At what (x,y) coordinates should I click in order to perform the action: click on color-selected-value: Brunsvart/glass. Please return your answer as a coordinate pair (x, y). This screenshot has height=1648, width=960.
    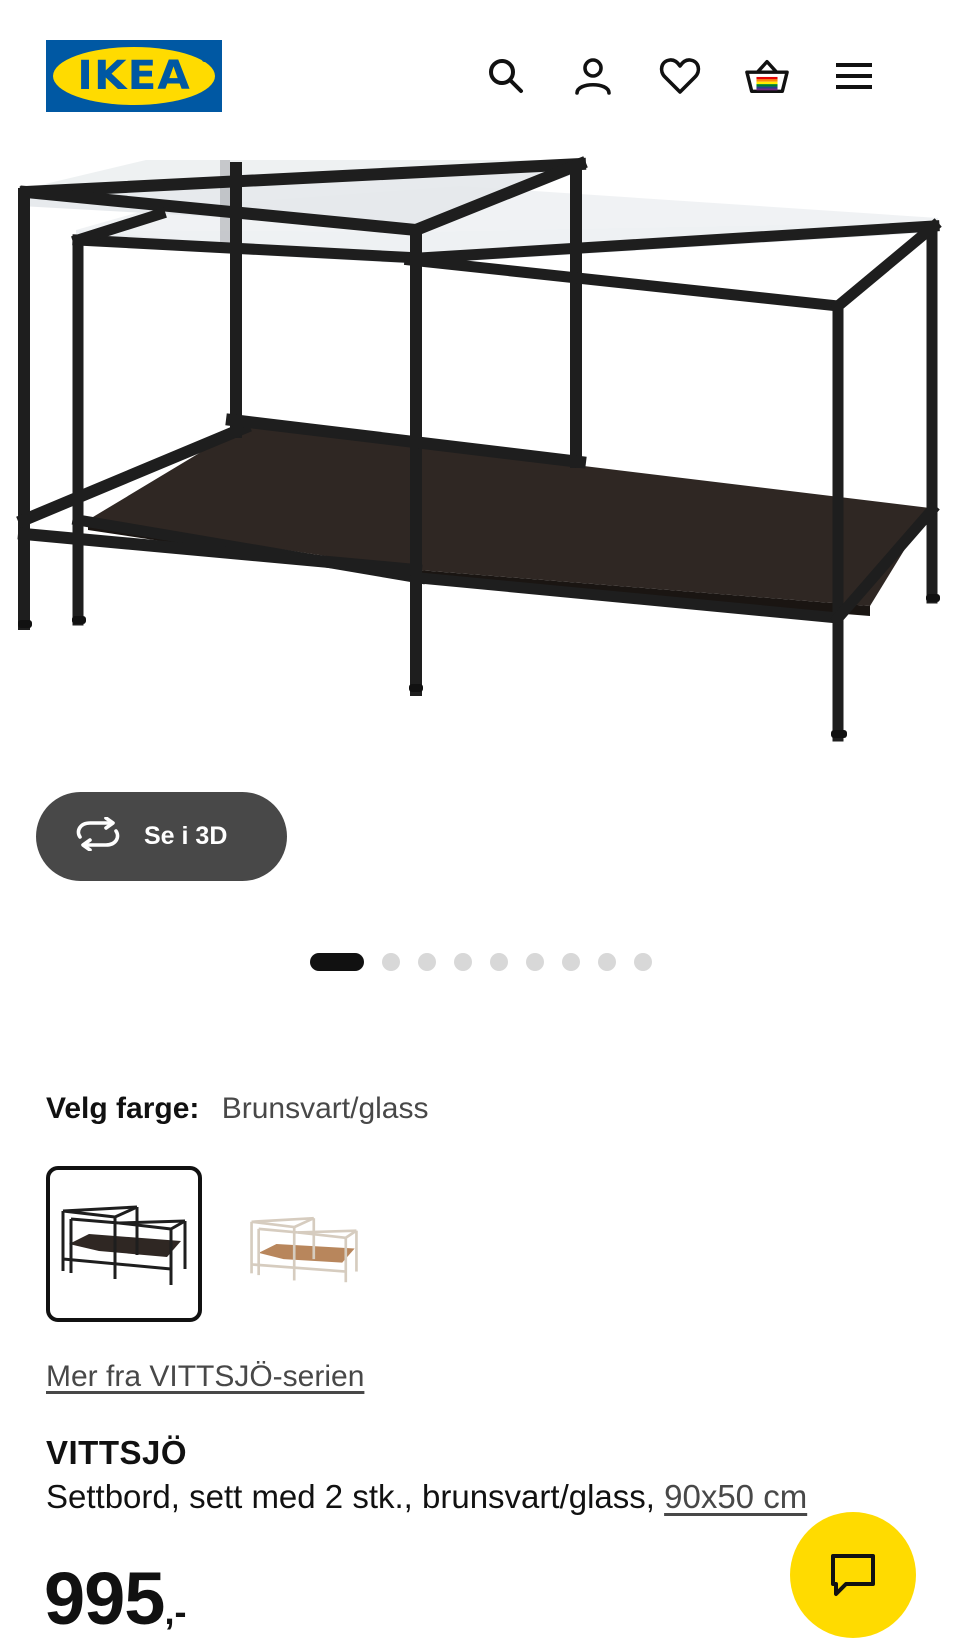
    Looking at the image, I should click on (325, 1108).